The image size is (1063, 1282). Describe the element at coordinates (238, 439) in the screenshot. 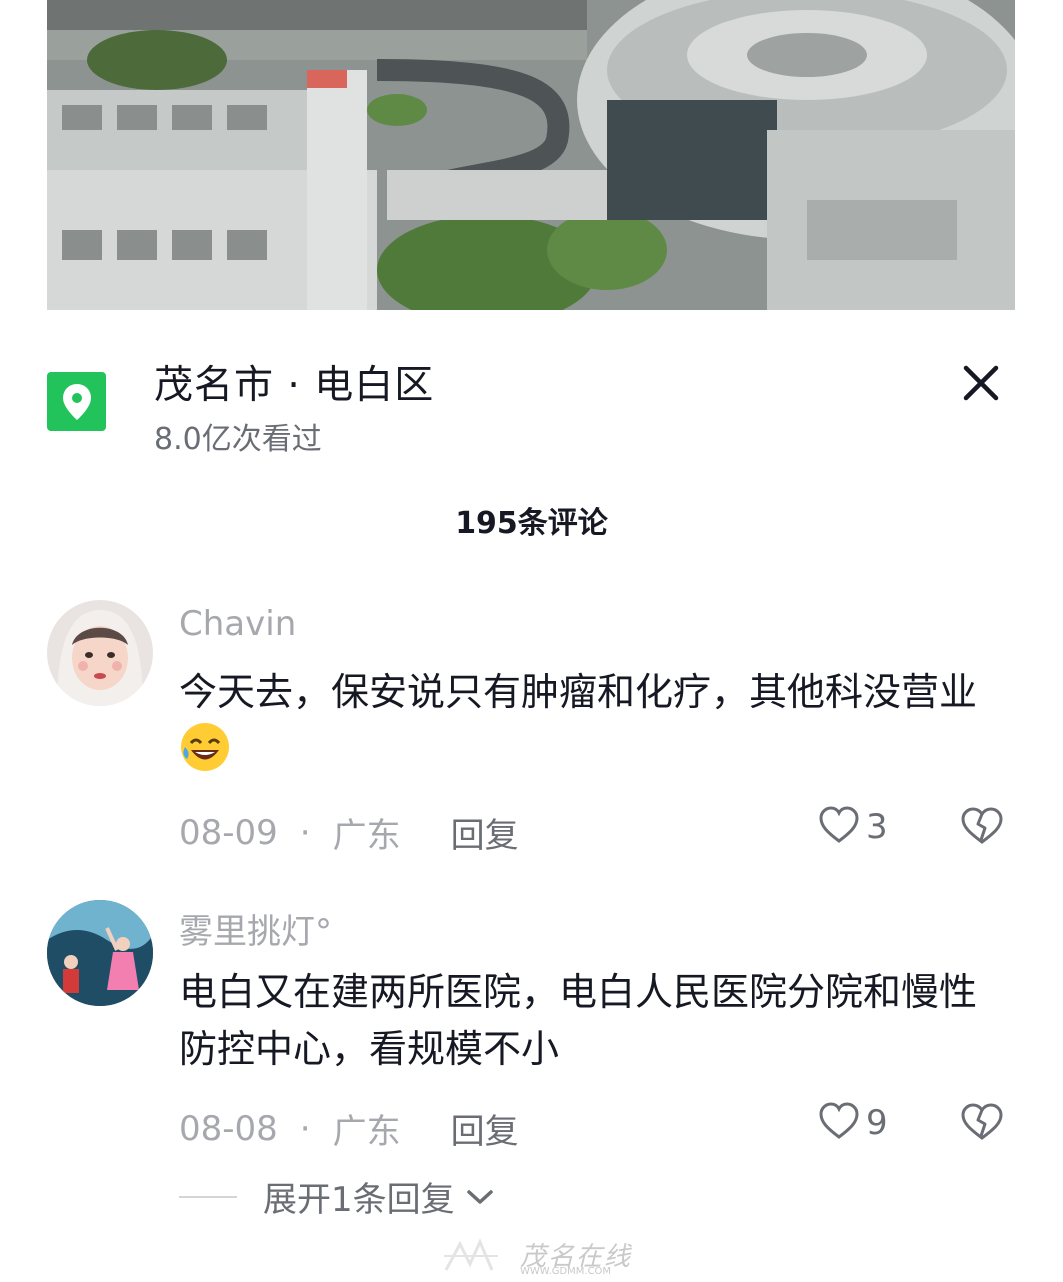

I see `location-views: 8.0亿次看过` at that location.